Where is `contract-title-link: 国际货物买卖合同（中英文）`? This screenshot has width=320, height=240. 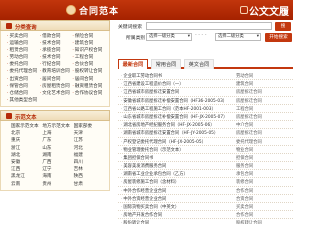
contract-title-link: 国际货物买卖合同（中英文） is located at coordinates (150, 207).